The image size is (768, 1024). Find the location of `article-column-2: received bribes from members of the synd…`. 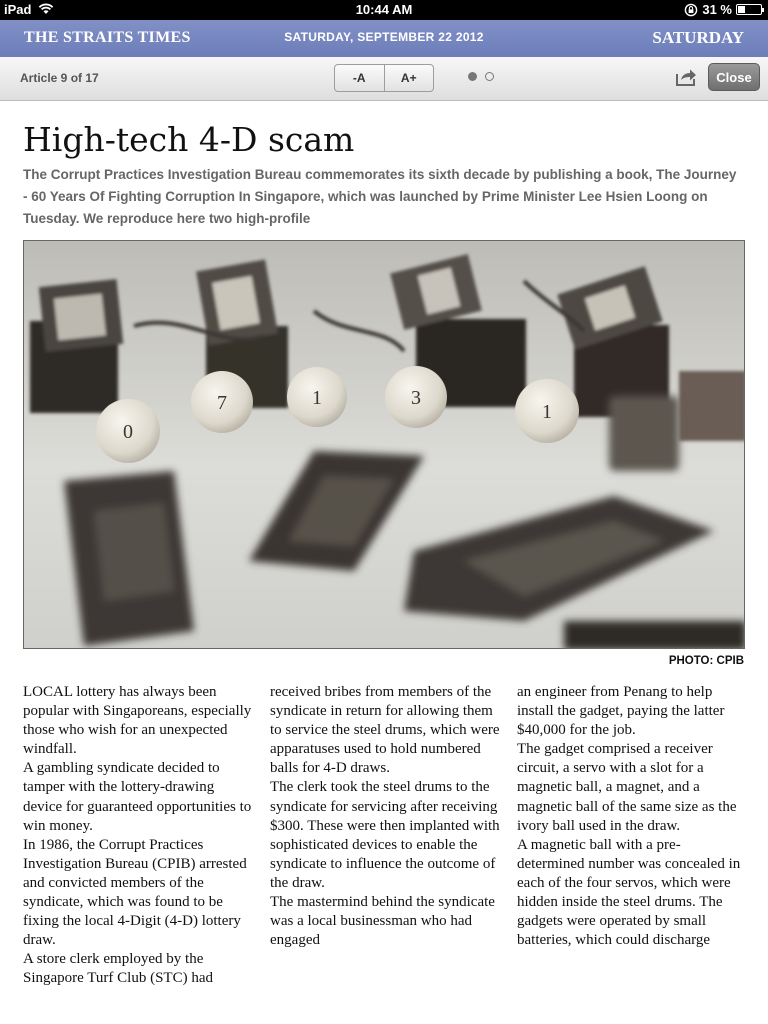

article-column-2: received bribes from members of the synd… is located at coordinates (385, 816).